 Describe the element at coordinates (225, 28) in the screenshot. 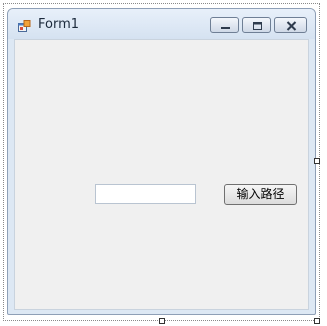

I see `minimize-icon` at that location.